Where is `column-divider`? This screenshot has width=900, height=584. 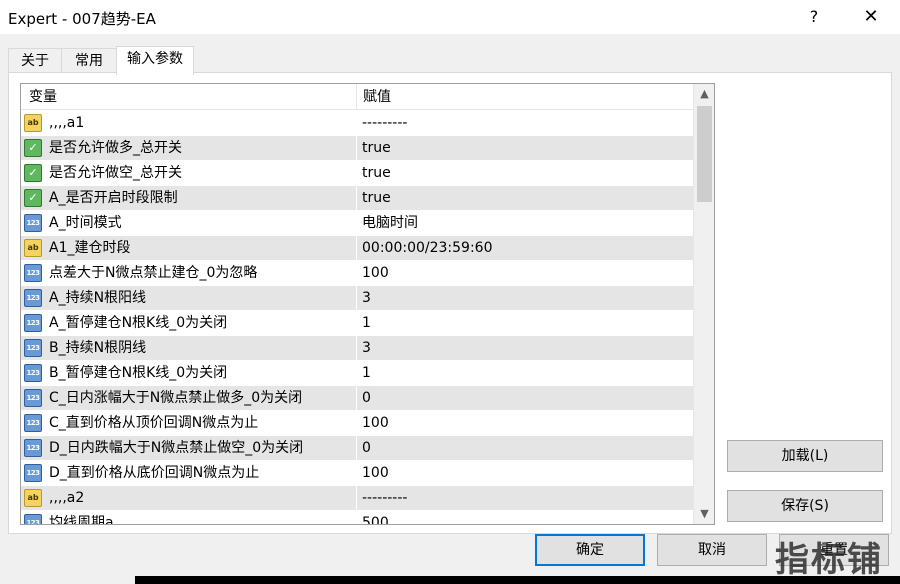 column-divider is located at coordinates (356, 97).